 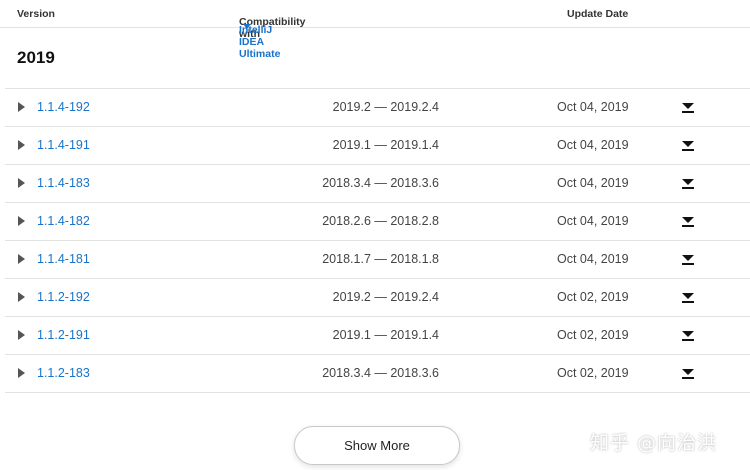 I want to click on table-row: 1.1.4-191 2019.1 — 2019.1.4 Oct 04, 2019, so click(x=377, y=146).